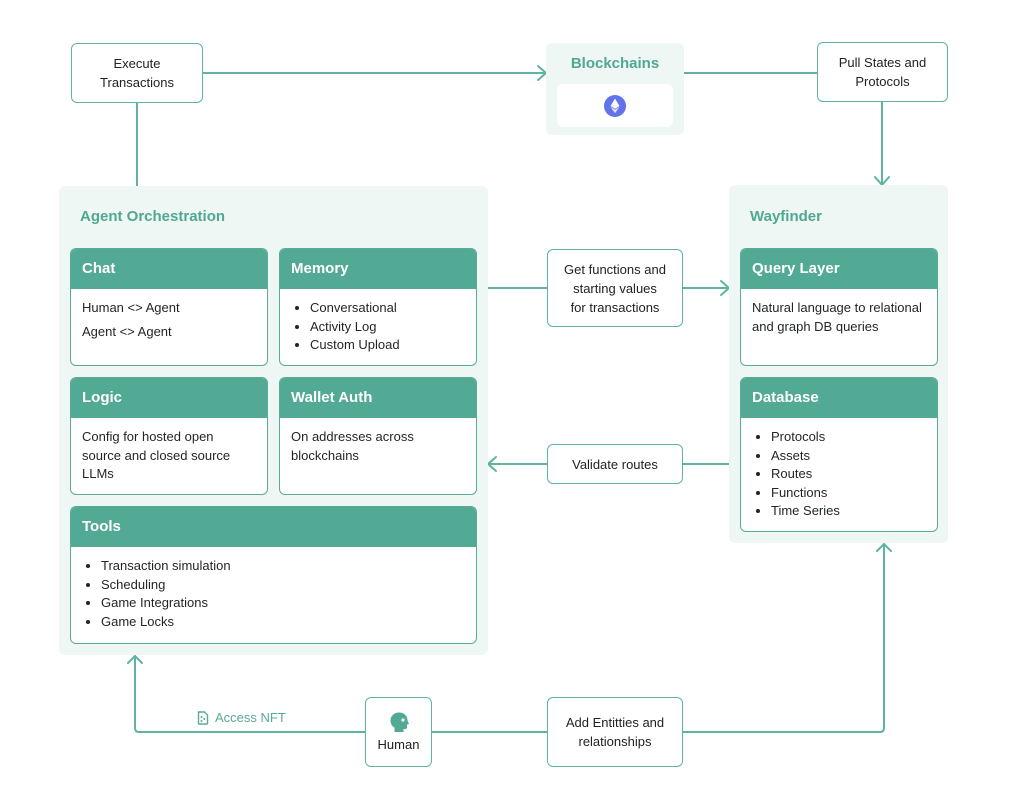  Describe the element at coordinates (848, 437) in the screenshot. I see `database-item: Protocols` at that location.